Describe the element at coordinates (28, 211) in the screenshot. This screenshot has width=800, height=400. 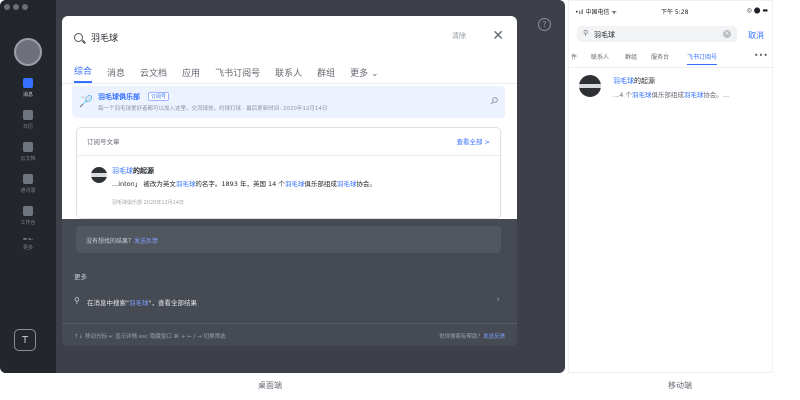
I see `workplace-icon` at that location.